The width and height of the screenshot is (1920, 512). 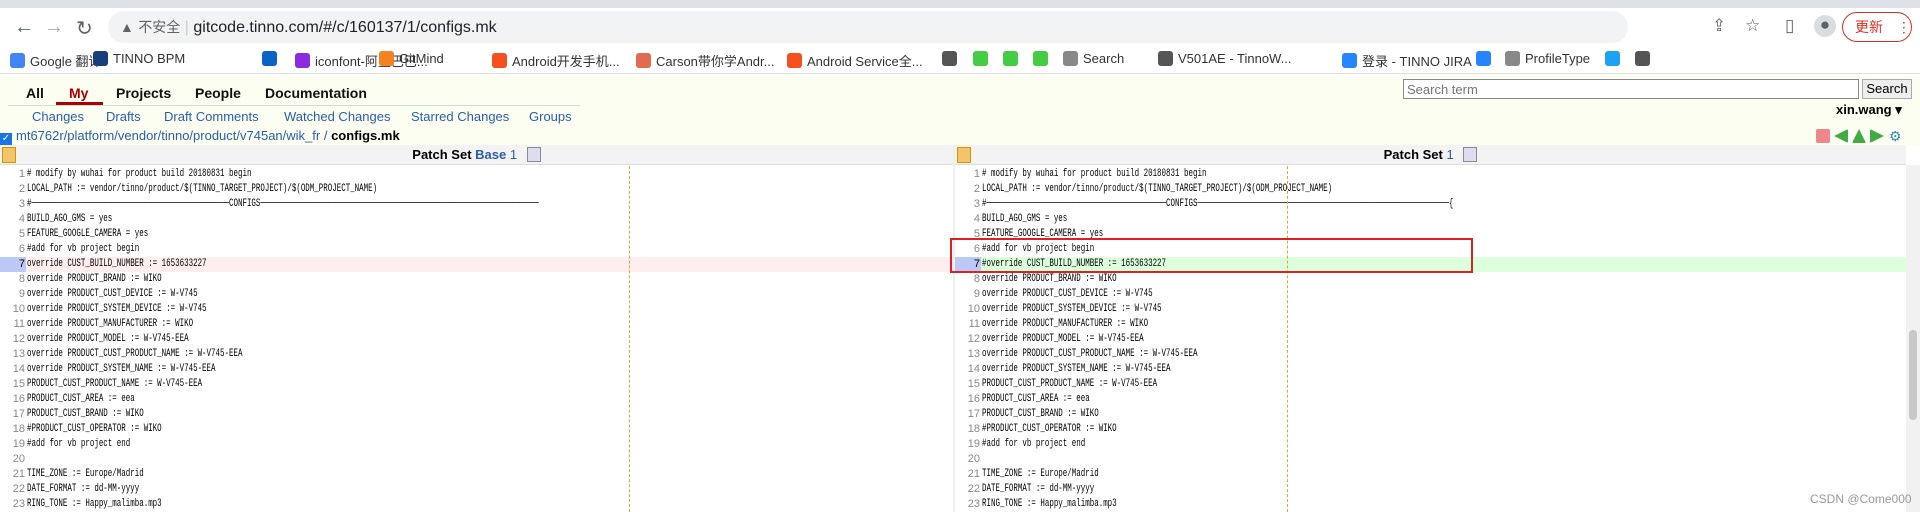 What do you see at coordinates (143, 93) in the screenshot?
I see `menu-projects: Projects` at bounding box center [143, 93].